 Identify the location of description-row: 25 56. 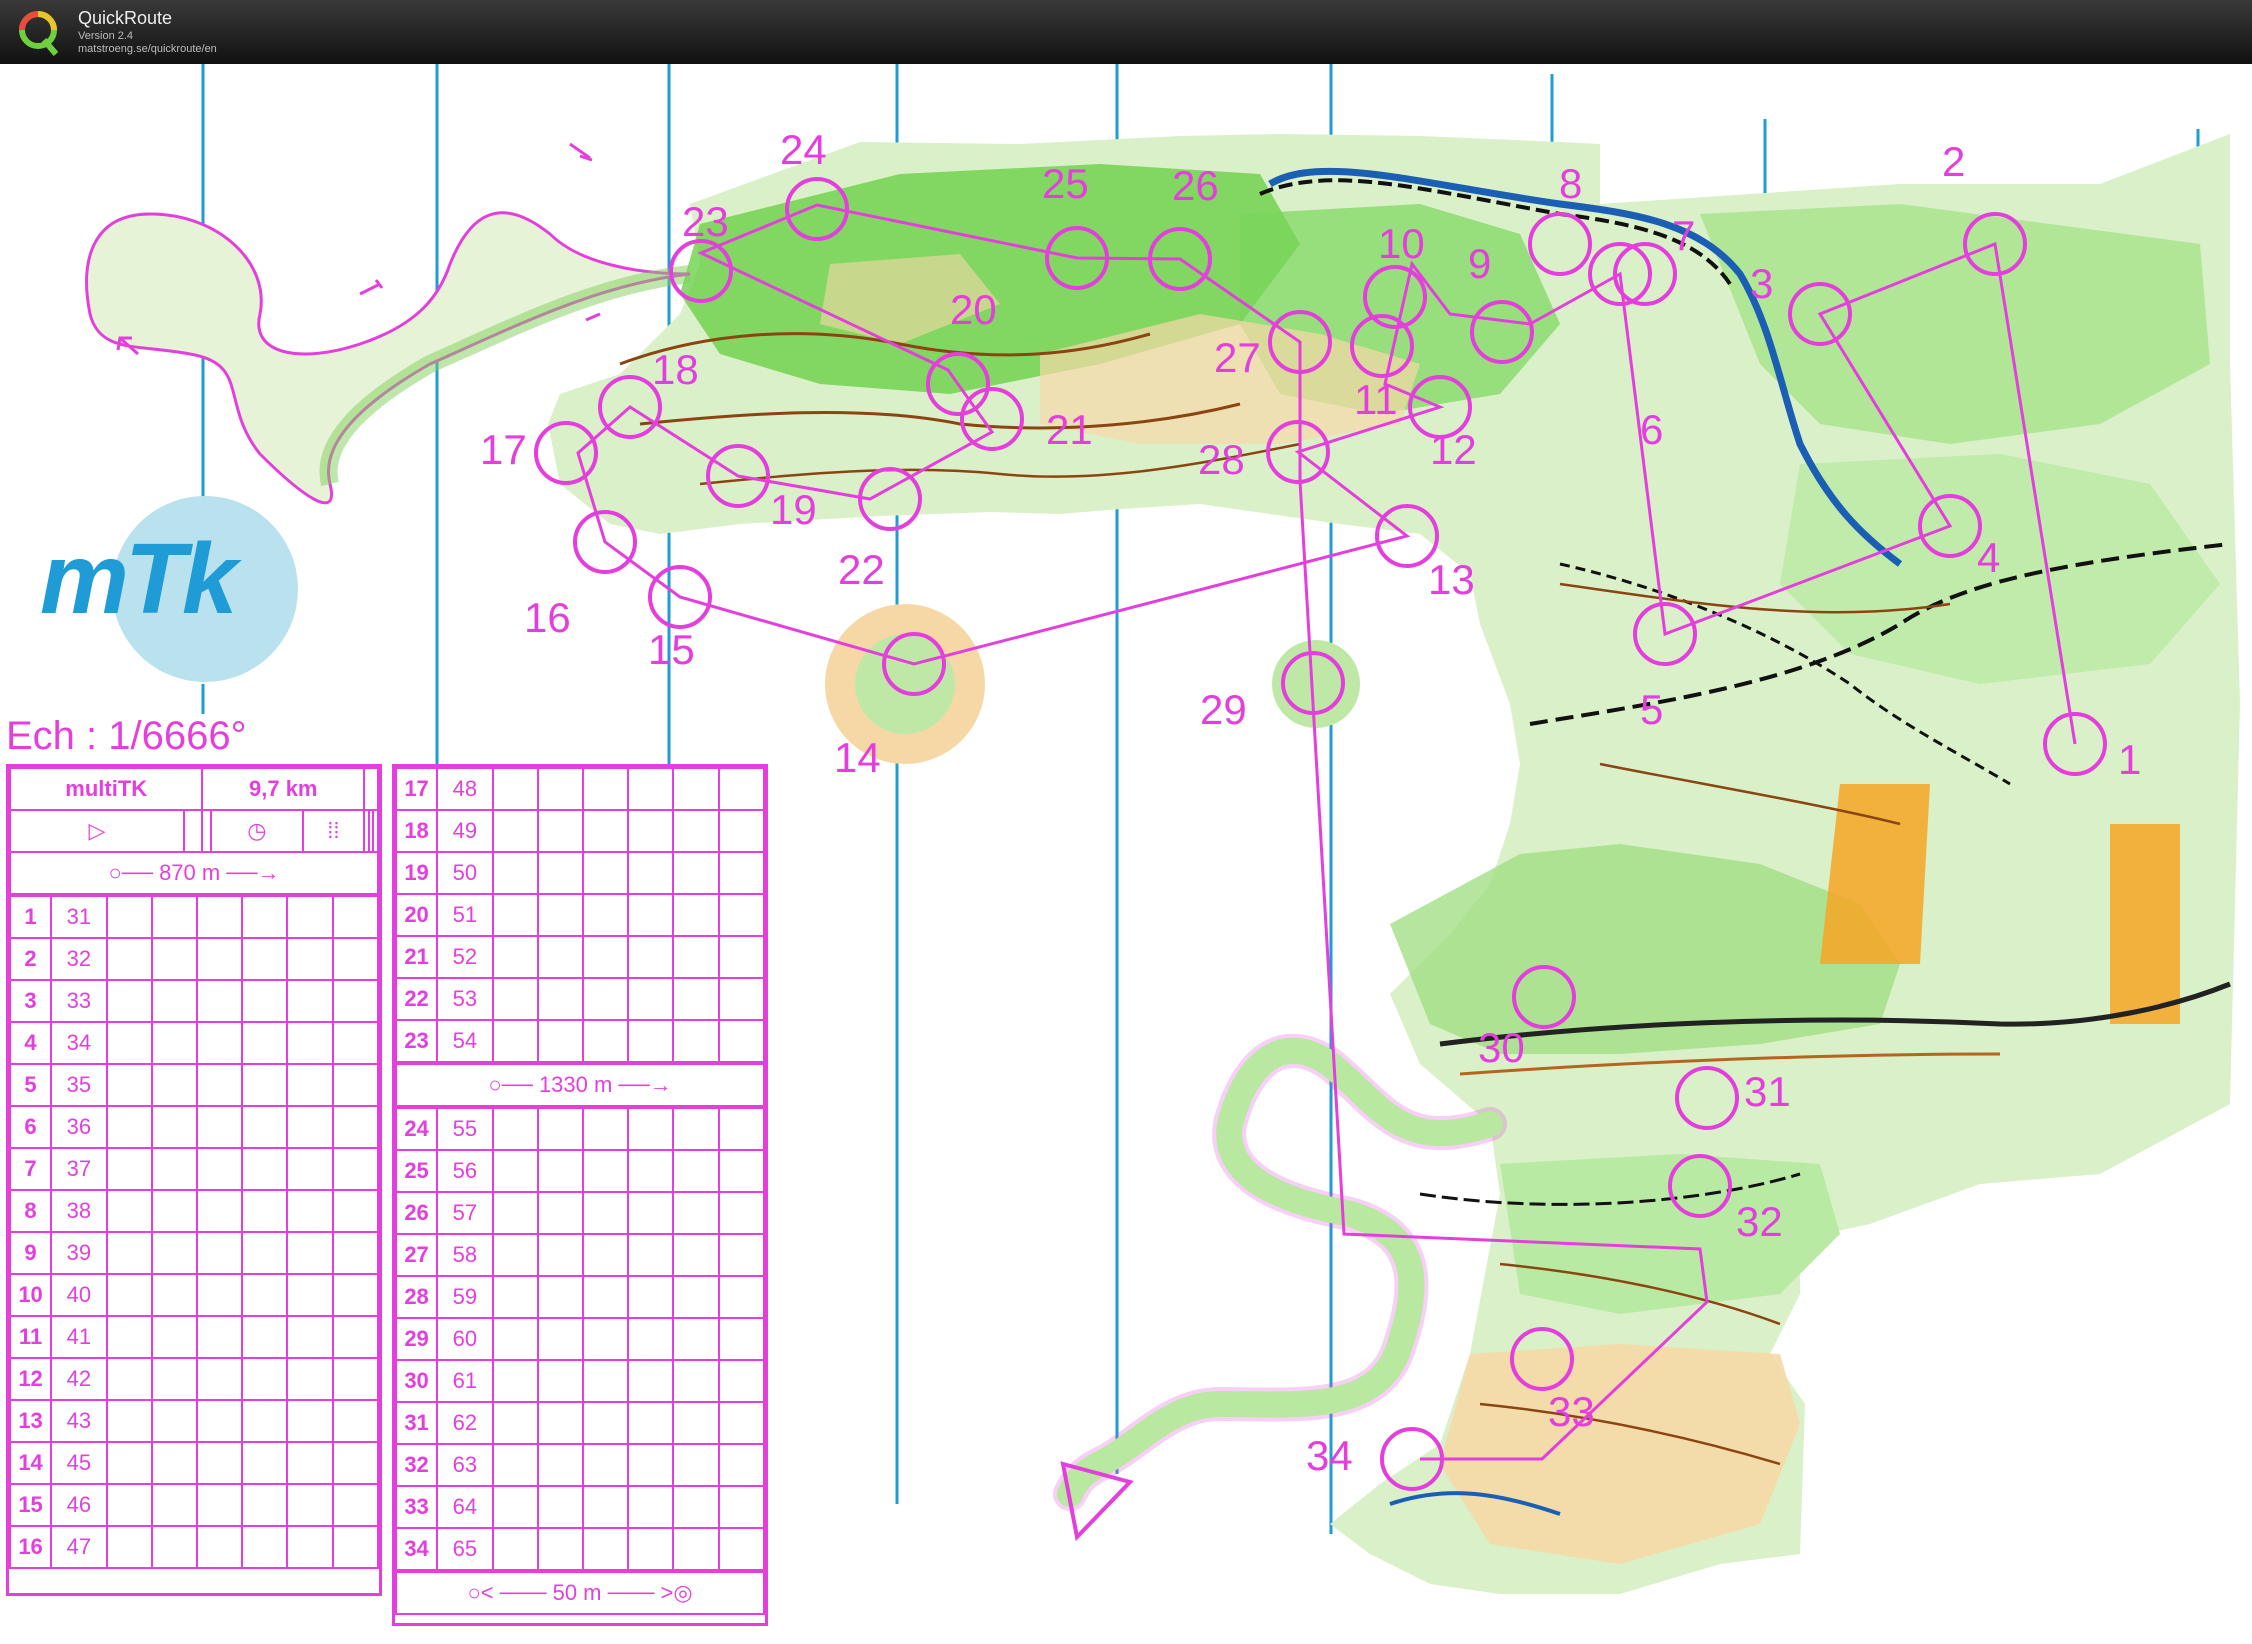
(580, 1171).